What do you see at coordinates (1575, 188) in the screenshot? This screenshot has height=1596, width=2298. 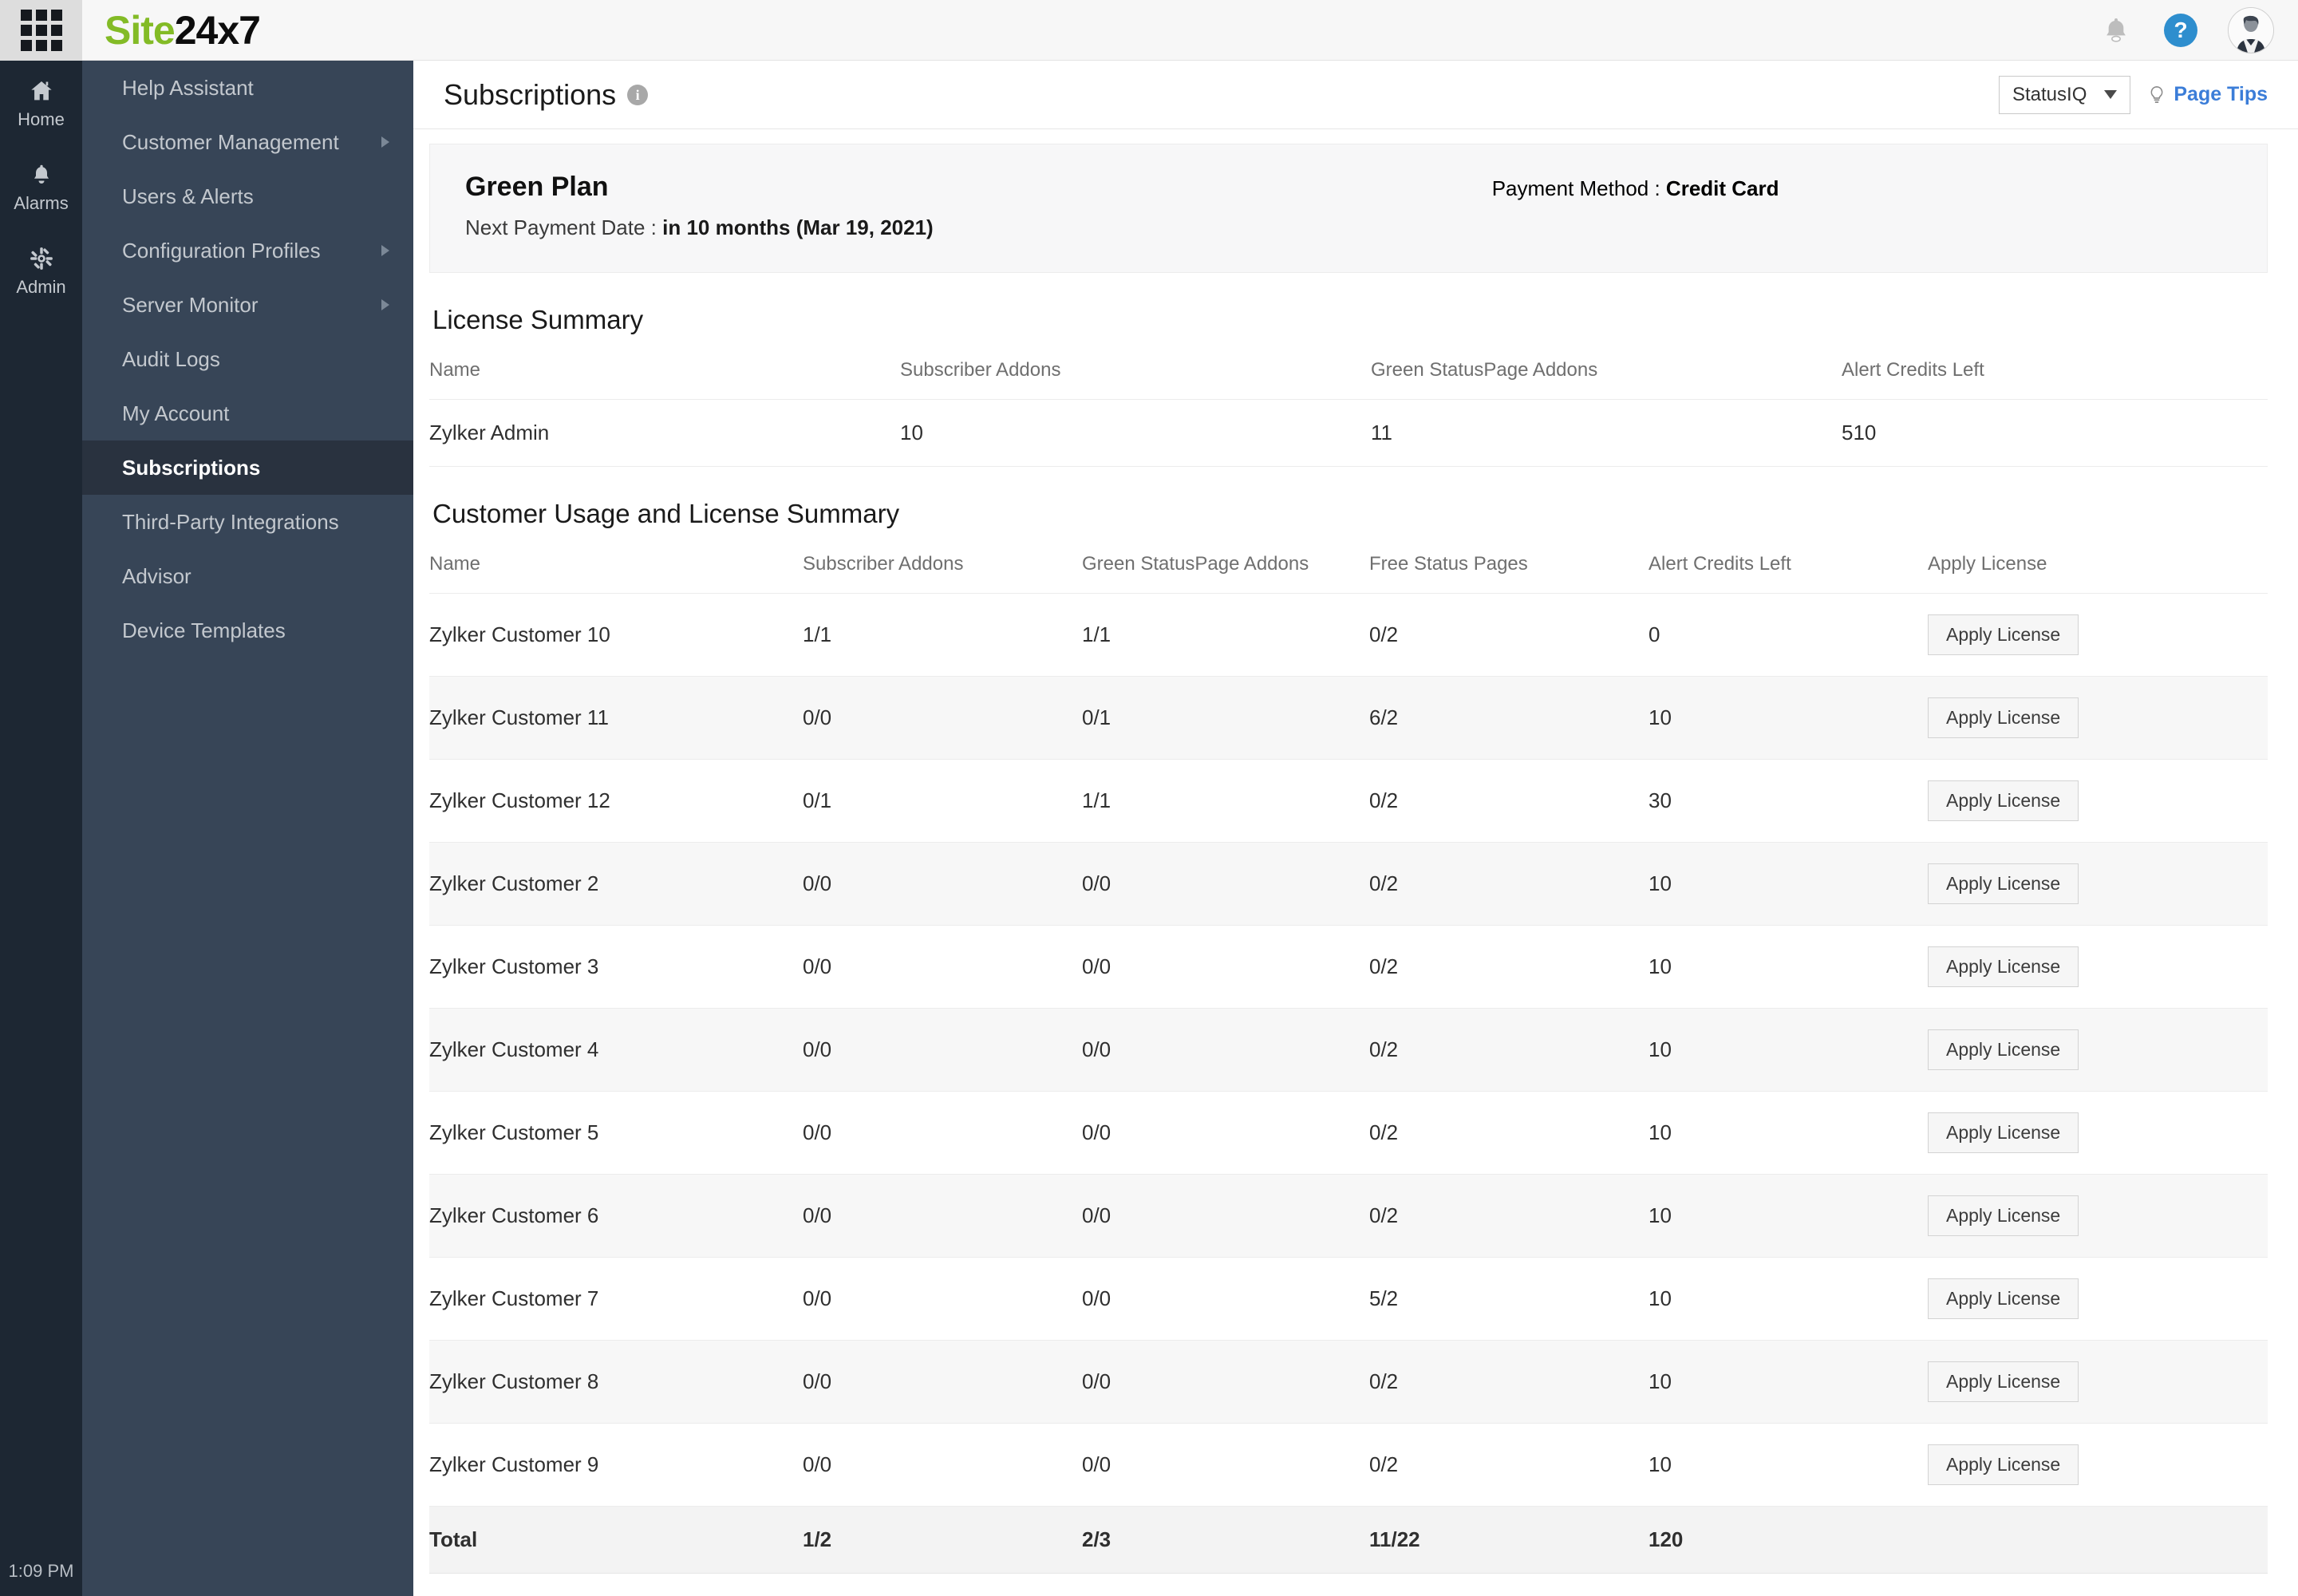 I see `payment-method-label: Payment Method :` at bounding box center [1575, 188].